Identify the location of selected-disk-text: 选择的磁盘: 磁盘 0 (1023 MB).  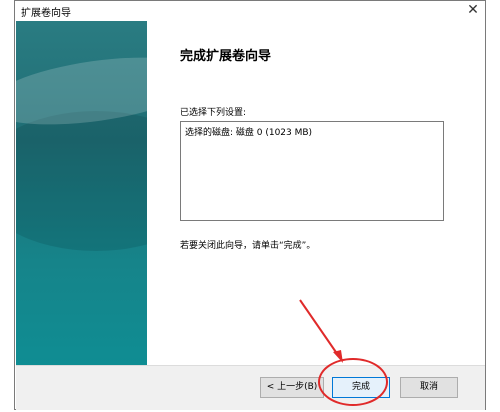
(249, 133).